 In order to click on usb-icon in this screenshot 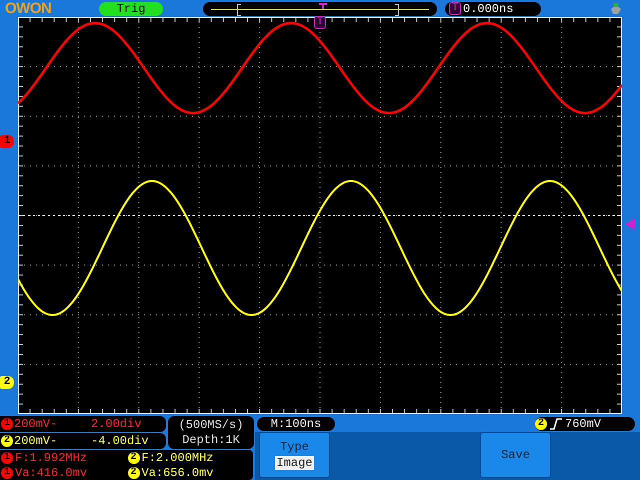, I will do `click(616, 8)`.